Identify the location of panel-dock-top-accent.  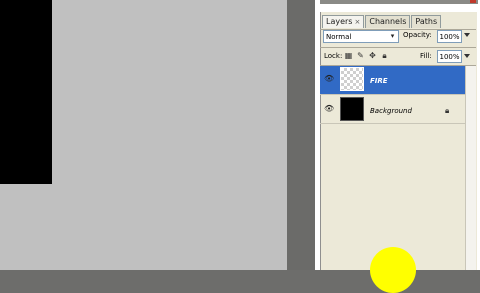
(473, 1).